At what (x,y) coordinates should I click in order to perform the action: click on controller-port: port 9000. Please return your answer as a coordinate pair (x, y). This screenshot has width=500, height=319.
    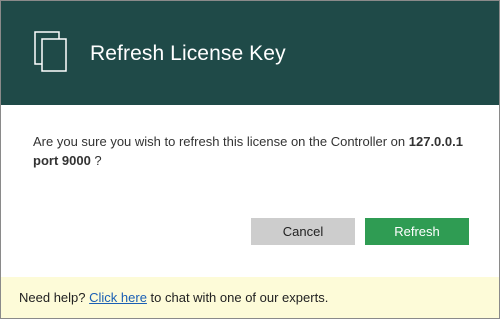
    Looking at the image, I should click on (62, 160).